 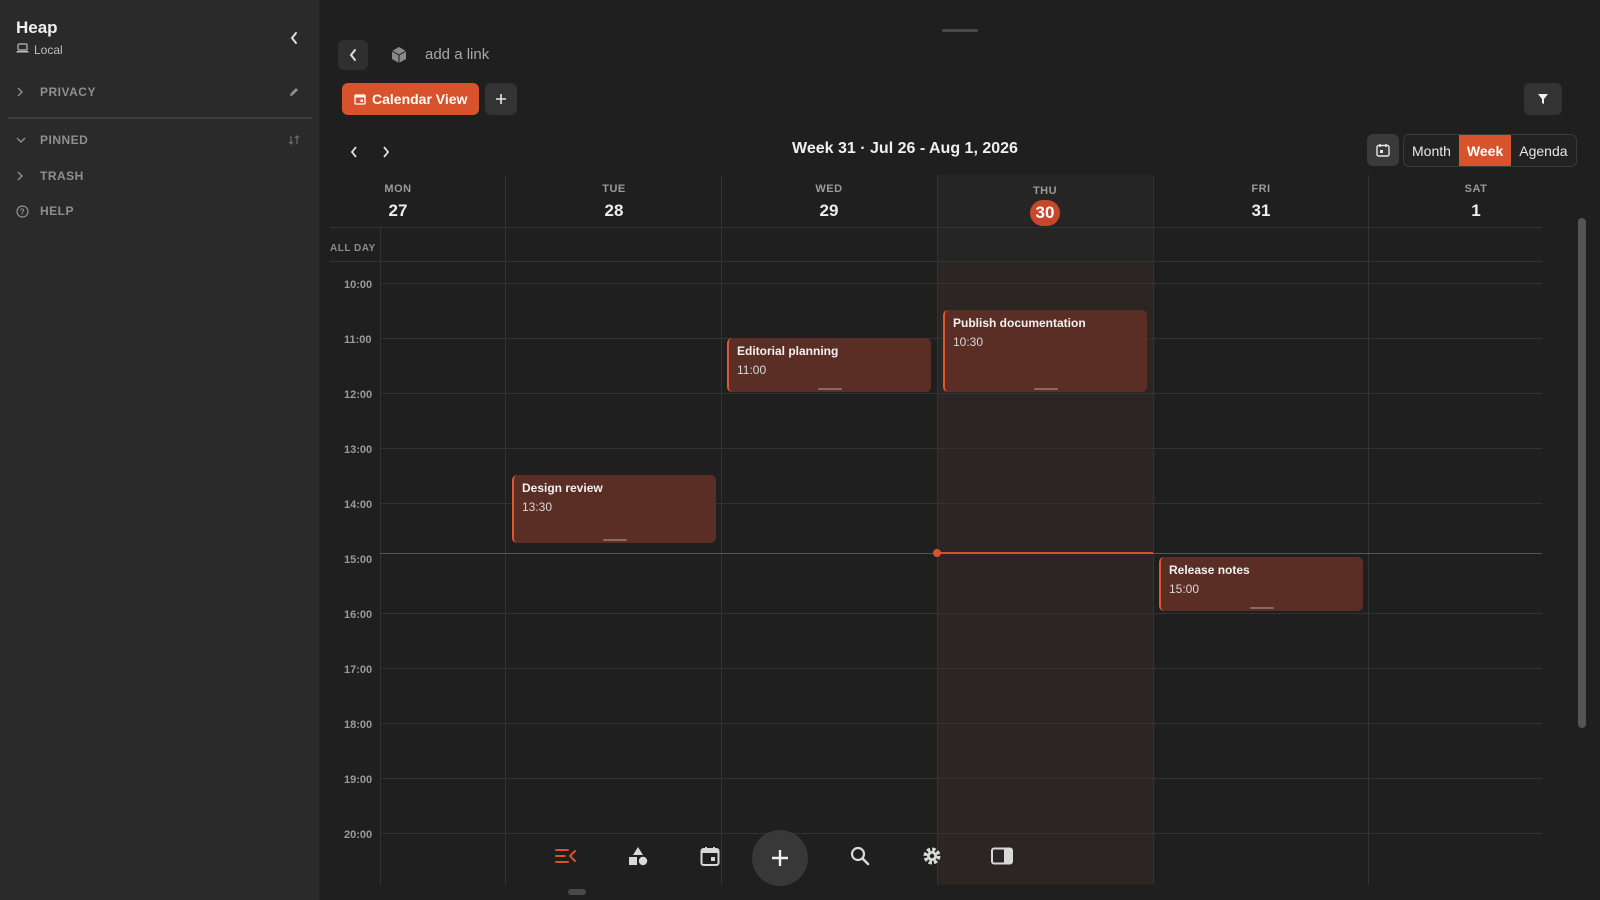 I want to click on day-number: 1, so click(x=1476, y=210).